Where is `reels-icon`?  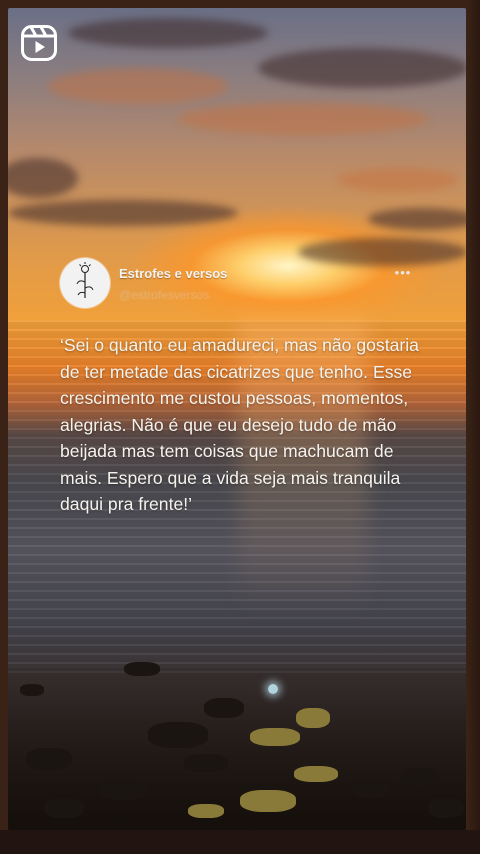 reels-icon is located at coordinates (39, 43).